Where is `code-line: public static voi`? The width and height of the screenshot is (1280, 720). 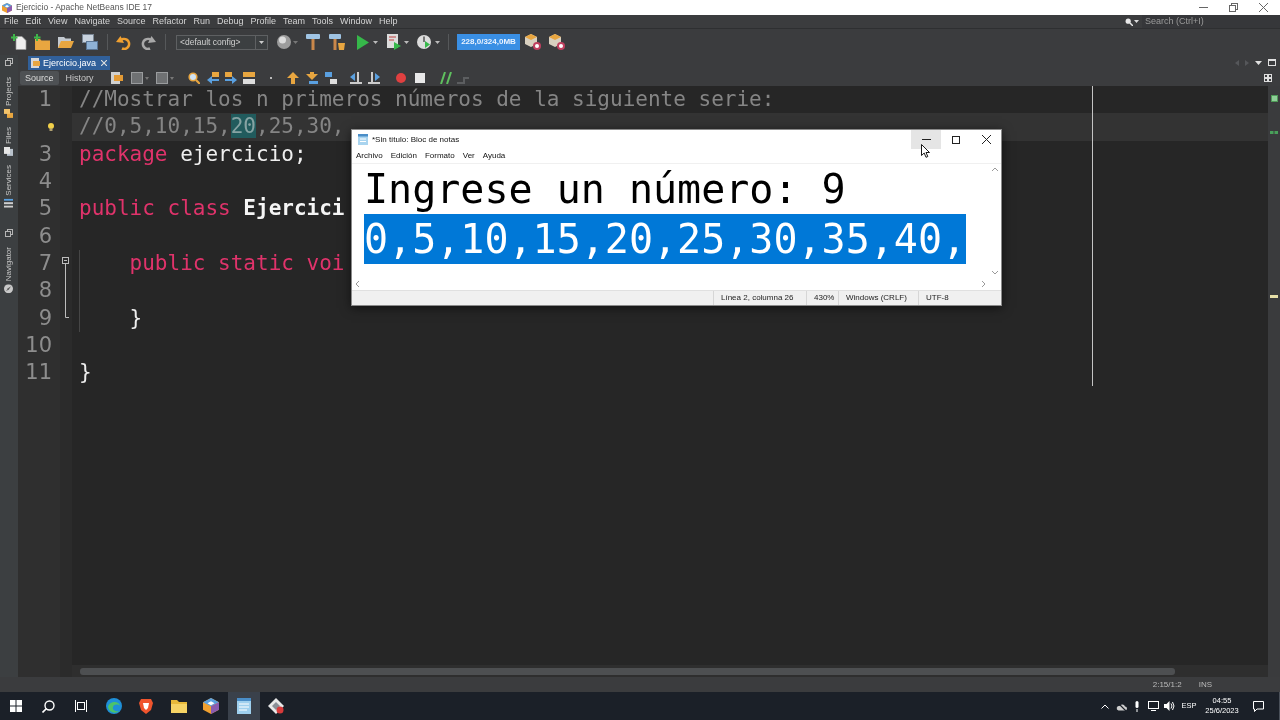 code-line: public static voi is located at coordinates (236, 263).